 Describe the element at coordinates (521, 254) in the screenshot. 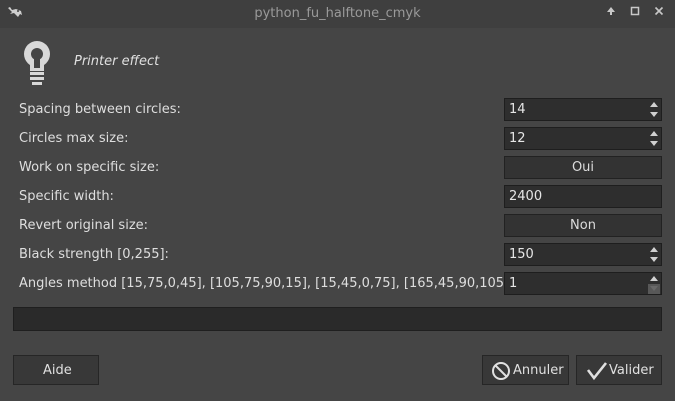

I see `black-strength-value: 150` at that location.